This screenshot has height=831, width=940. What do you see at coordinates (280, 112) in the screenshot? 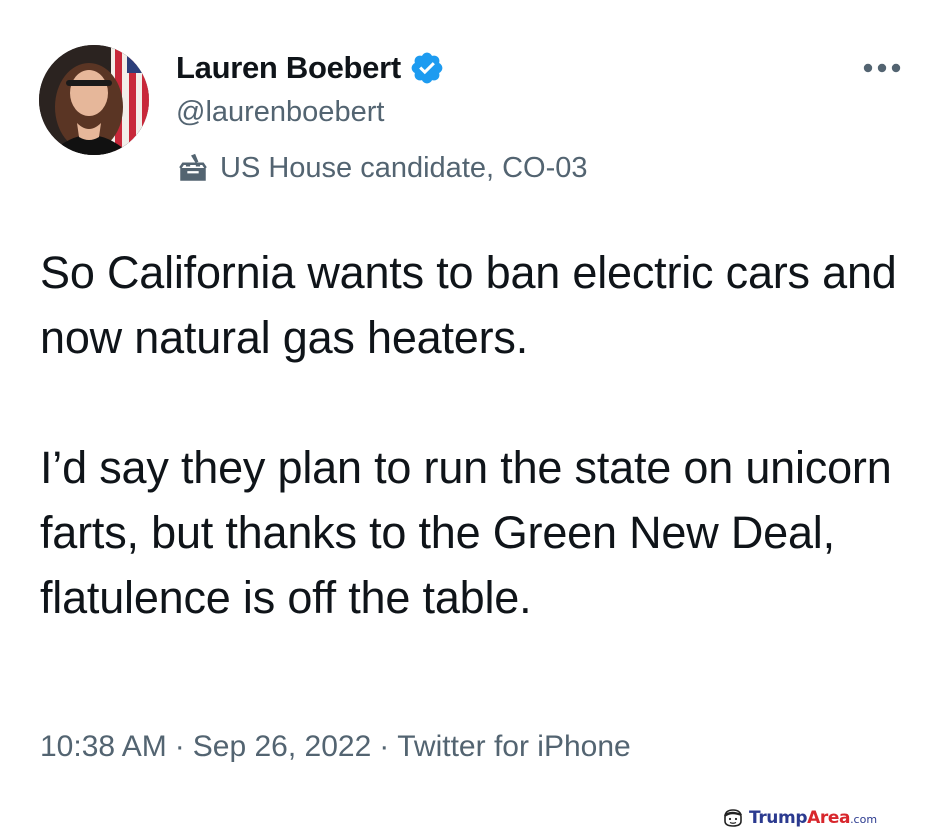
I see `author-handle: @laurenboebert` at bounding box center [280, 112].